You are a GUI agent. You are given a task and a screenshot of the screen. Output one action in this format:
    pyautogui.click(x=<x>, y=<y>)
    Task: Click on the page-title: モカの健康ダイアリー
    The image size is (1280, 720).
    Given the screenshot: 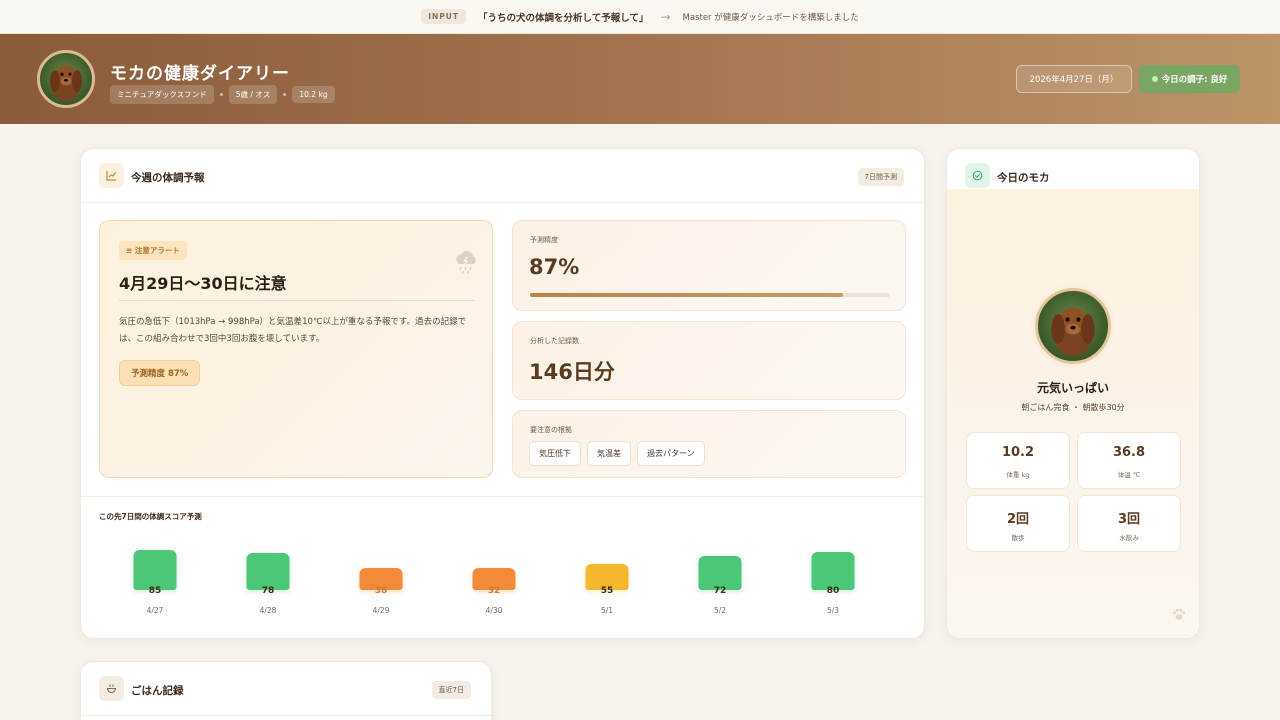 What is the action you would take?
    pyautogui.click(x=200, y=74)
    